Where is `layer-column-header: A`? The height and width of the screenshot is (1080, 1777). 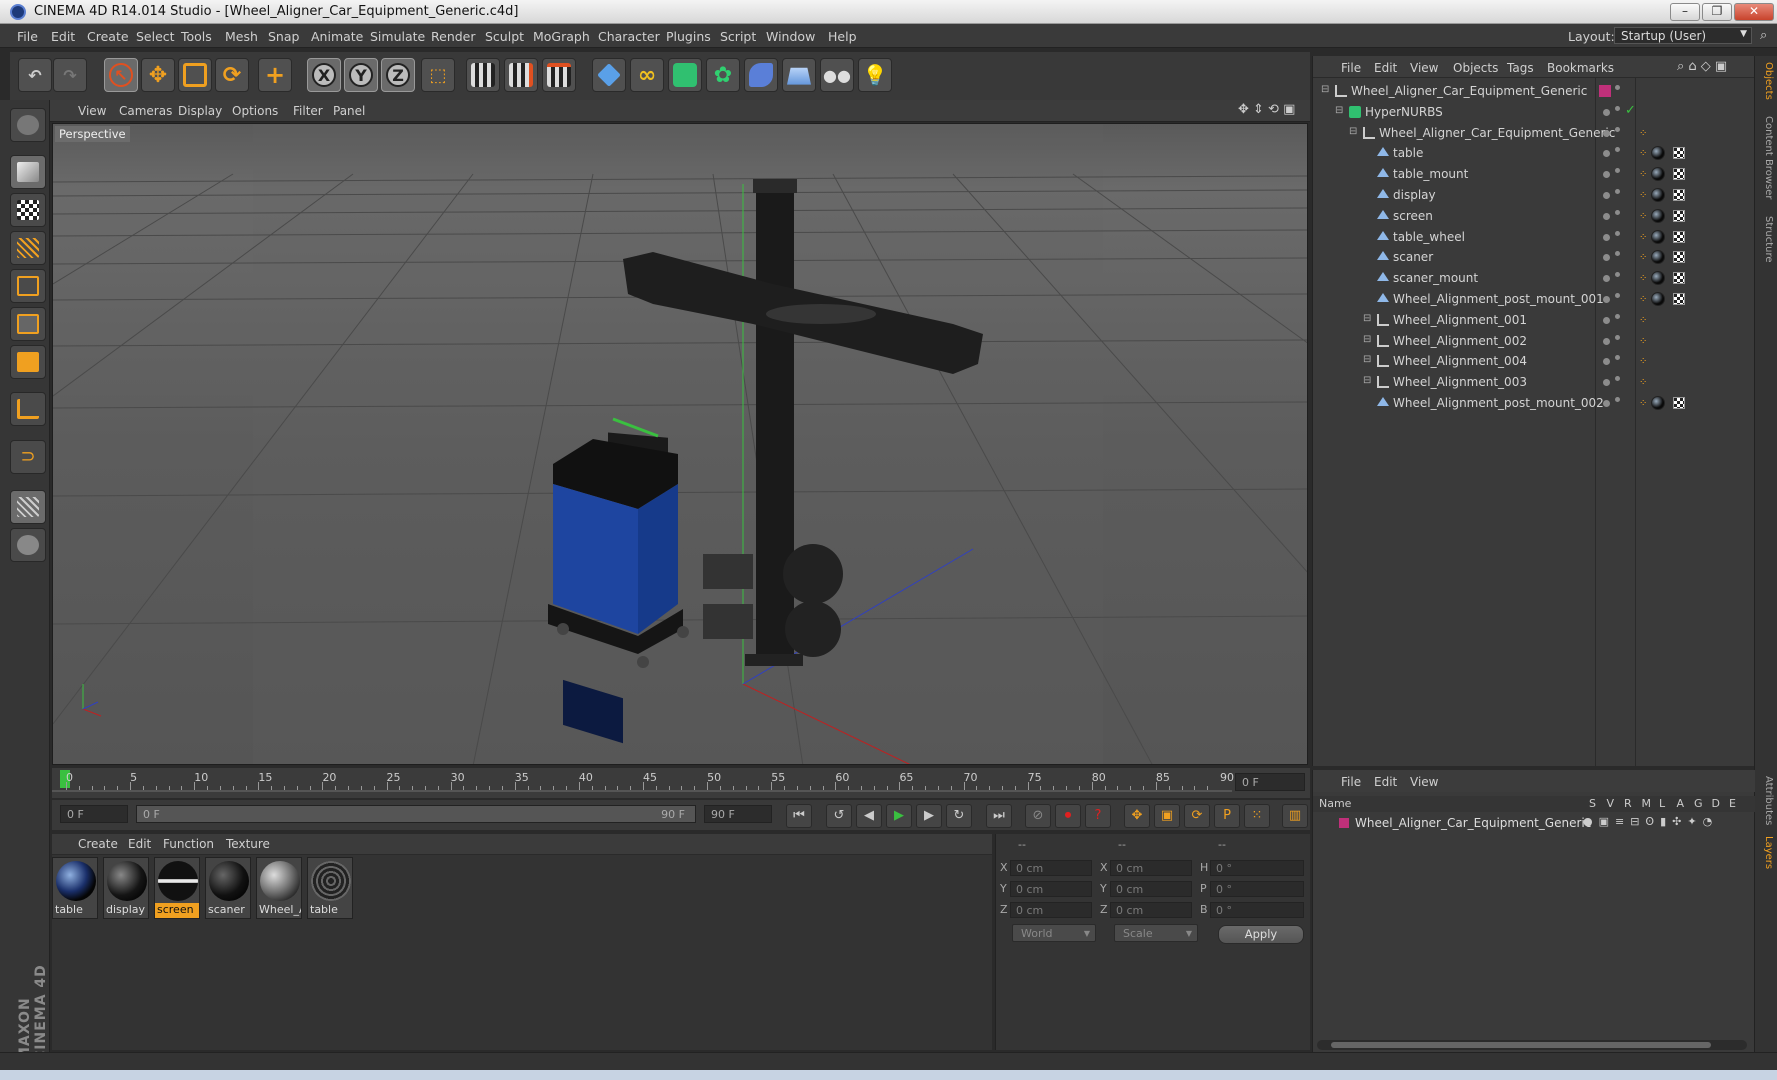
layer-column-header: A is located at coordinates (1681, 803).